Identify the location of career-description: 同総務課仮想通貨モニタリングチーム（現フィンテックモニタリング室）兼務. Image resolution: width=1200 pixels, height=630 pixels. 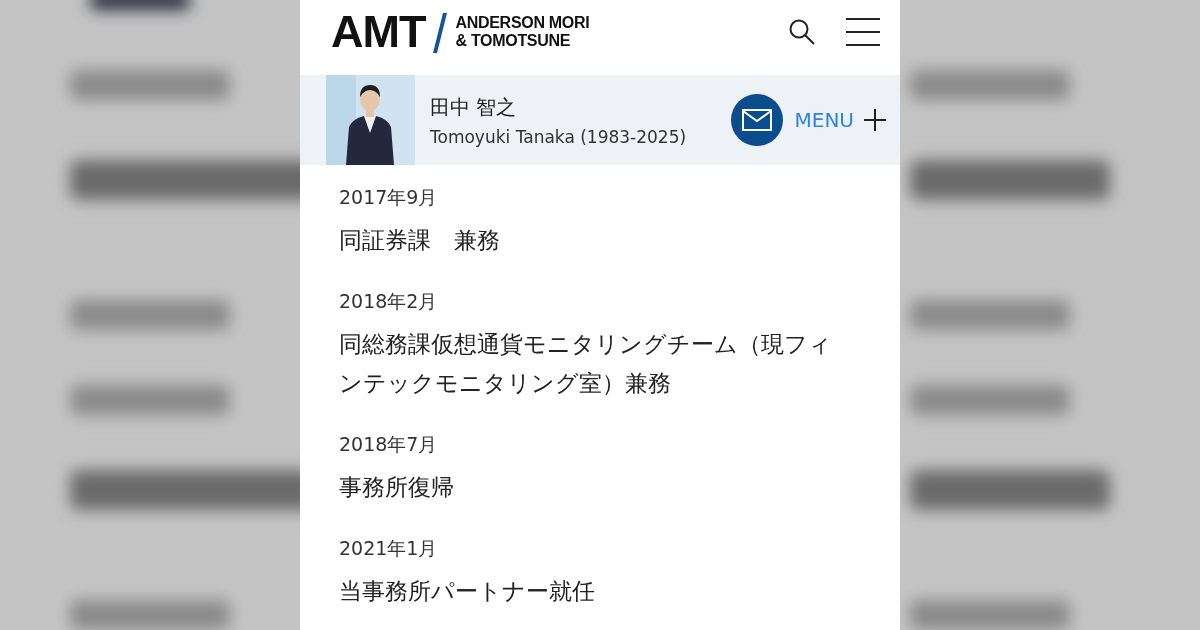
(586, 364).